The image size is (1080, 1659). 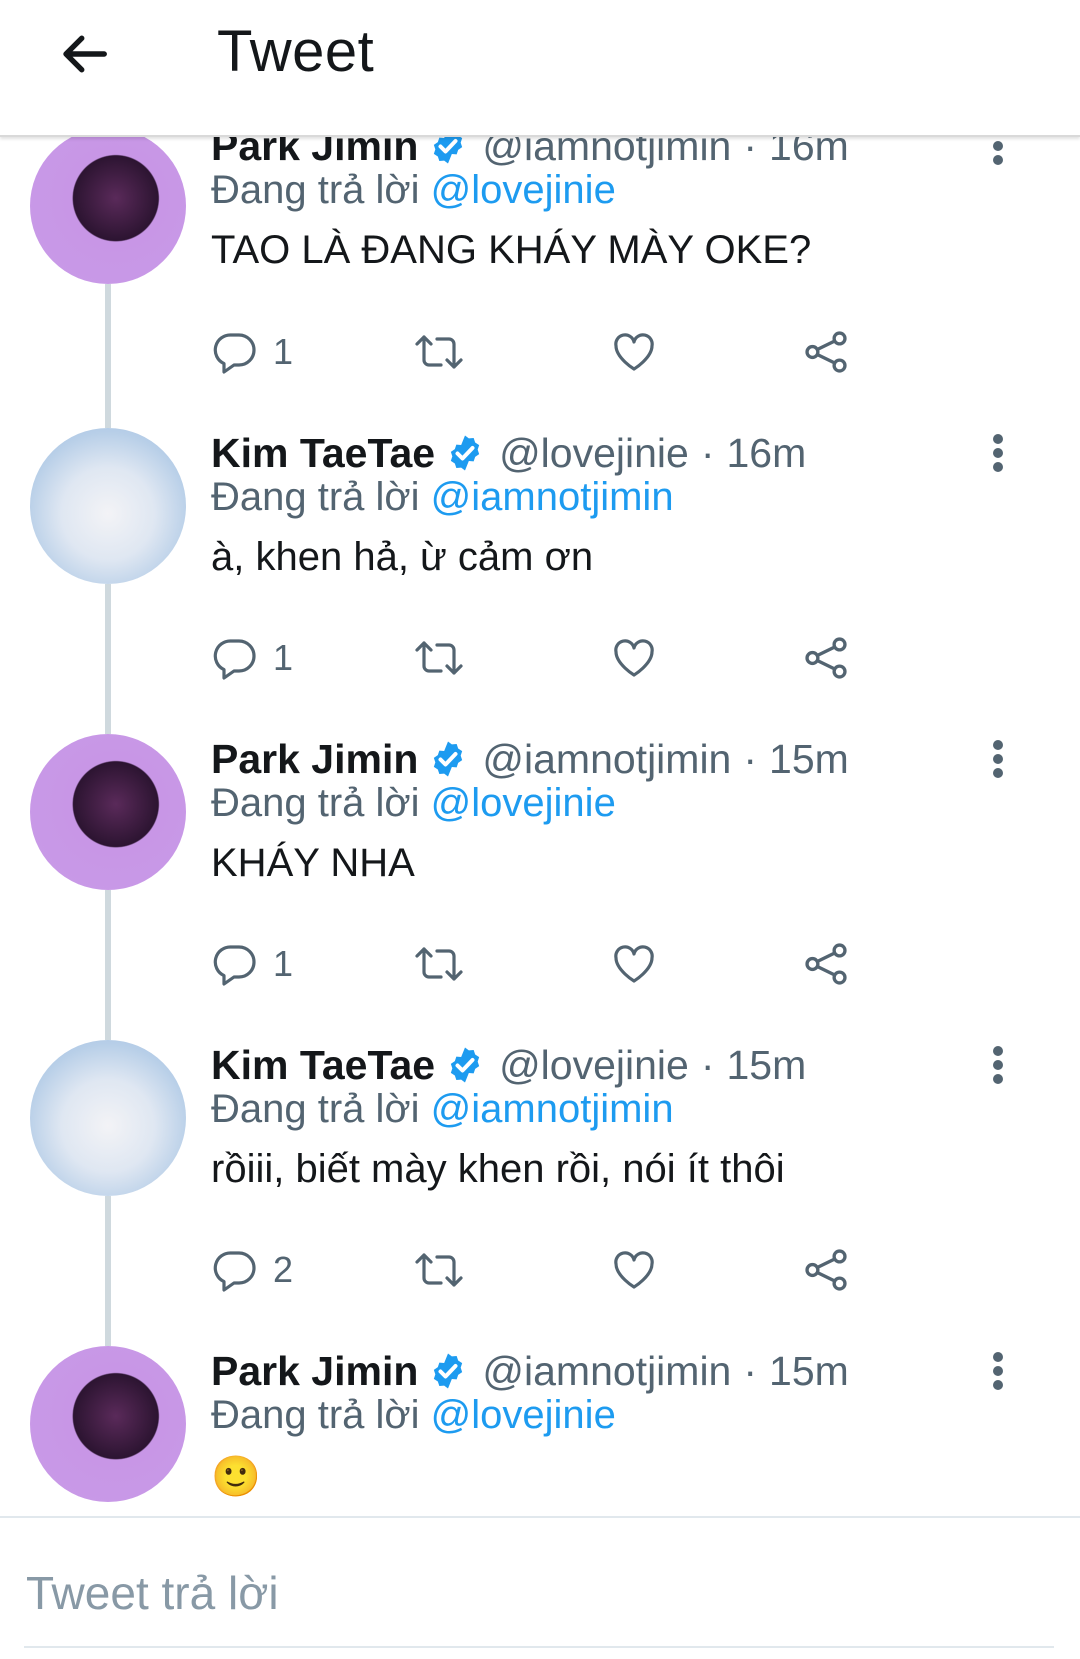 I want to click on tweet-text: 🙂, so click(x=236, y=1477).